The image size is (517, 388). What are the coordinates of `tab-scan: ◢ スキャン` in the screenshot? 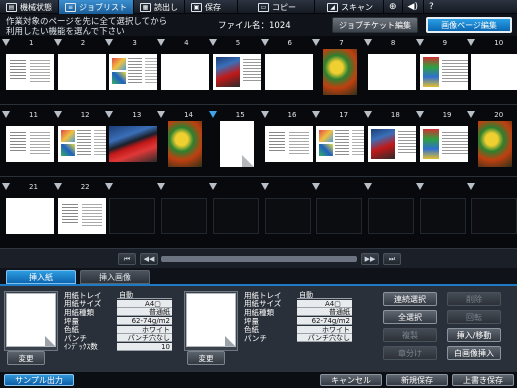 It's located at (349, 7).